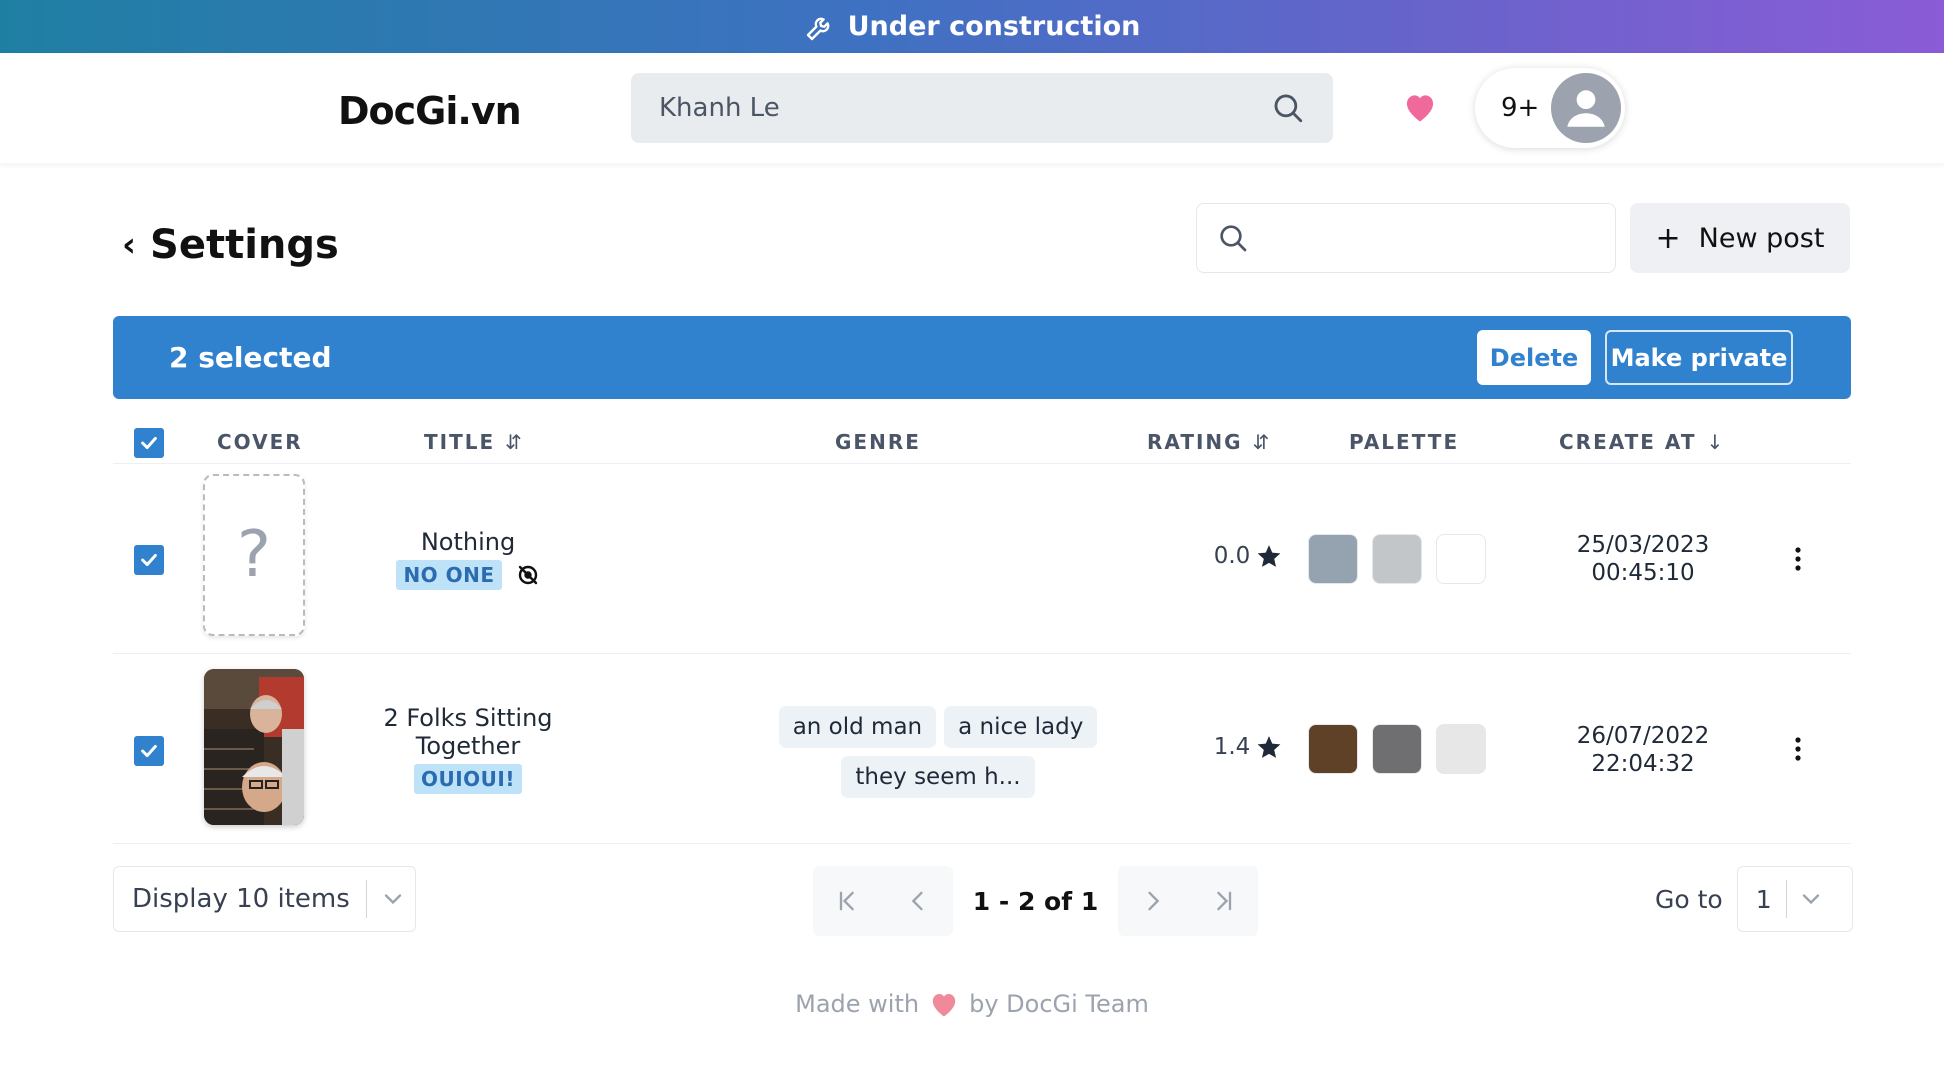 Image resolution: width=1944 pixels, height=1080 pixels. What do you see at coordinates (918, 901) in the screenshot?
I see `chevron-left-icon` at bounding box center [918, 901].